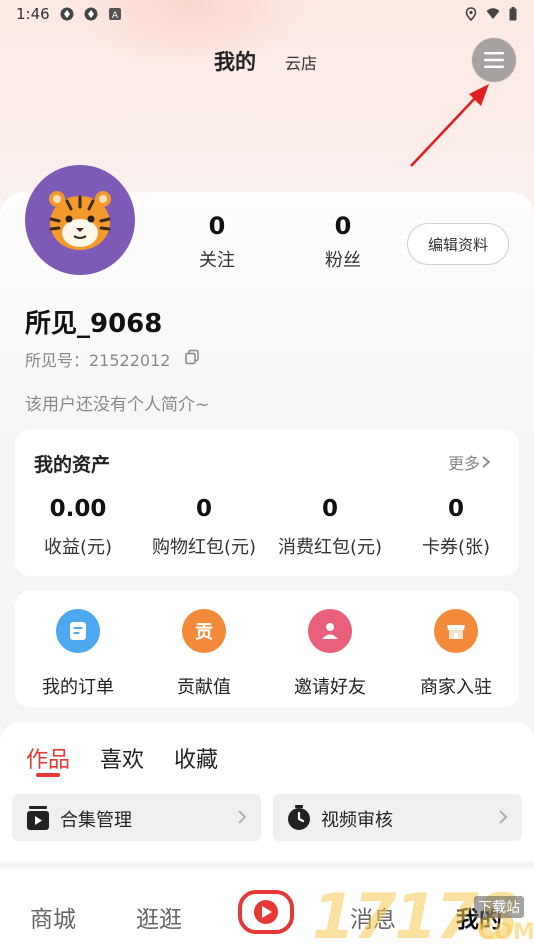 Image resolution: width=534 pixels, height=950 pixels. What do you see at coordinates (33, 14) in the screenshot?
I see `status-time: 1:46` at bounding box center [33, 14].